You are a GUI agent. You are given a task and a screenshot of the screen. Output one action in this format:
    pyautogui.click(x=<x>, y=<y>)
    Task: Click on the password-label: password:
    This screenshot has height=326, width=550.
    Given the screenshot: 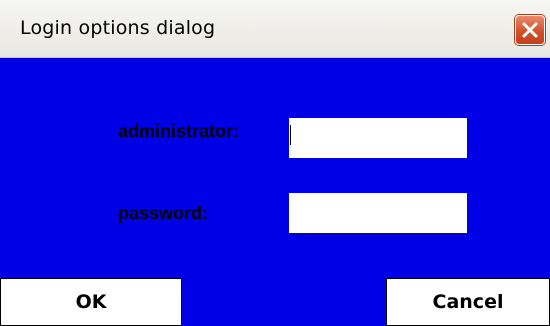 What is the action you would take?
    pyautogui.click(x=163, y=213)
    